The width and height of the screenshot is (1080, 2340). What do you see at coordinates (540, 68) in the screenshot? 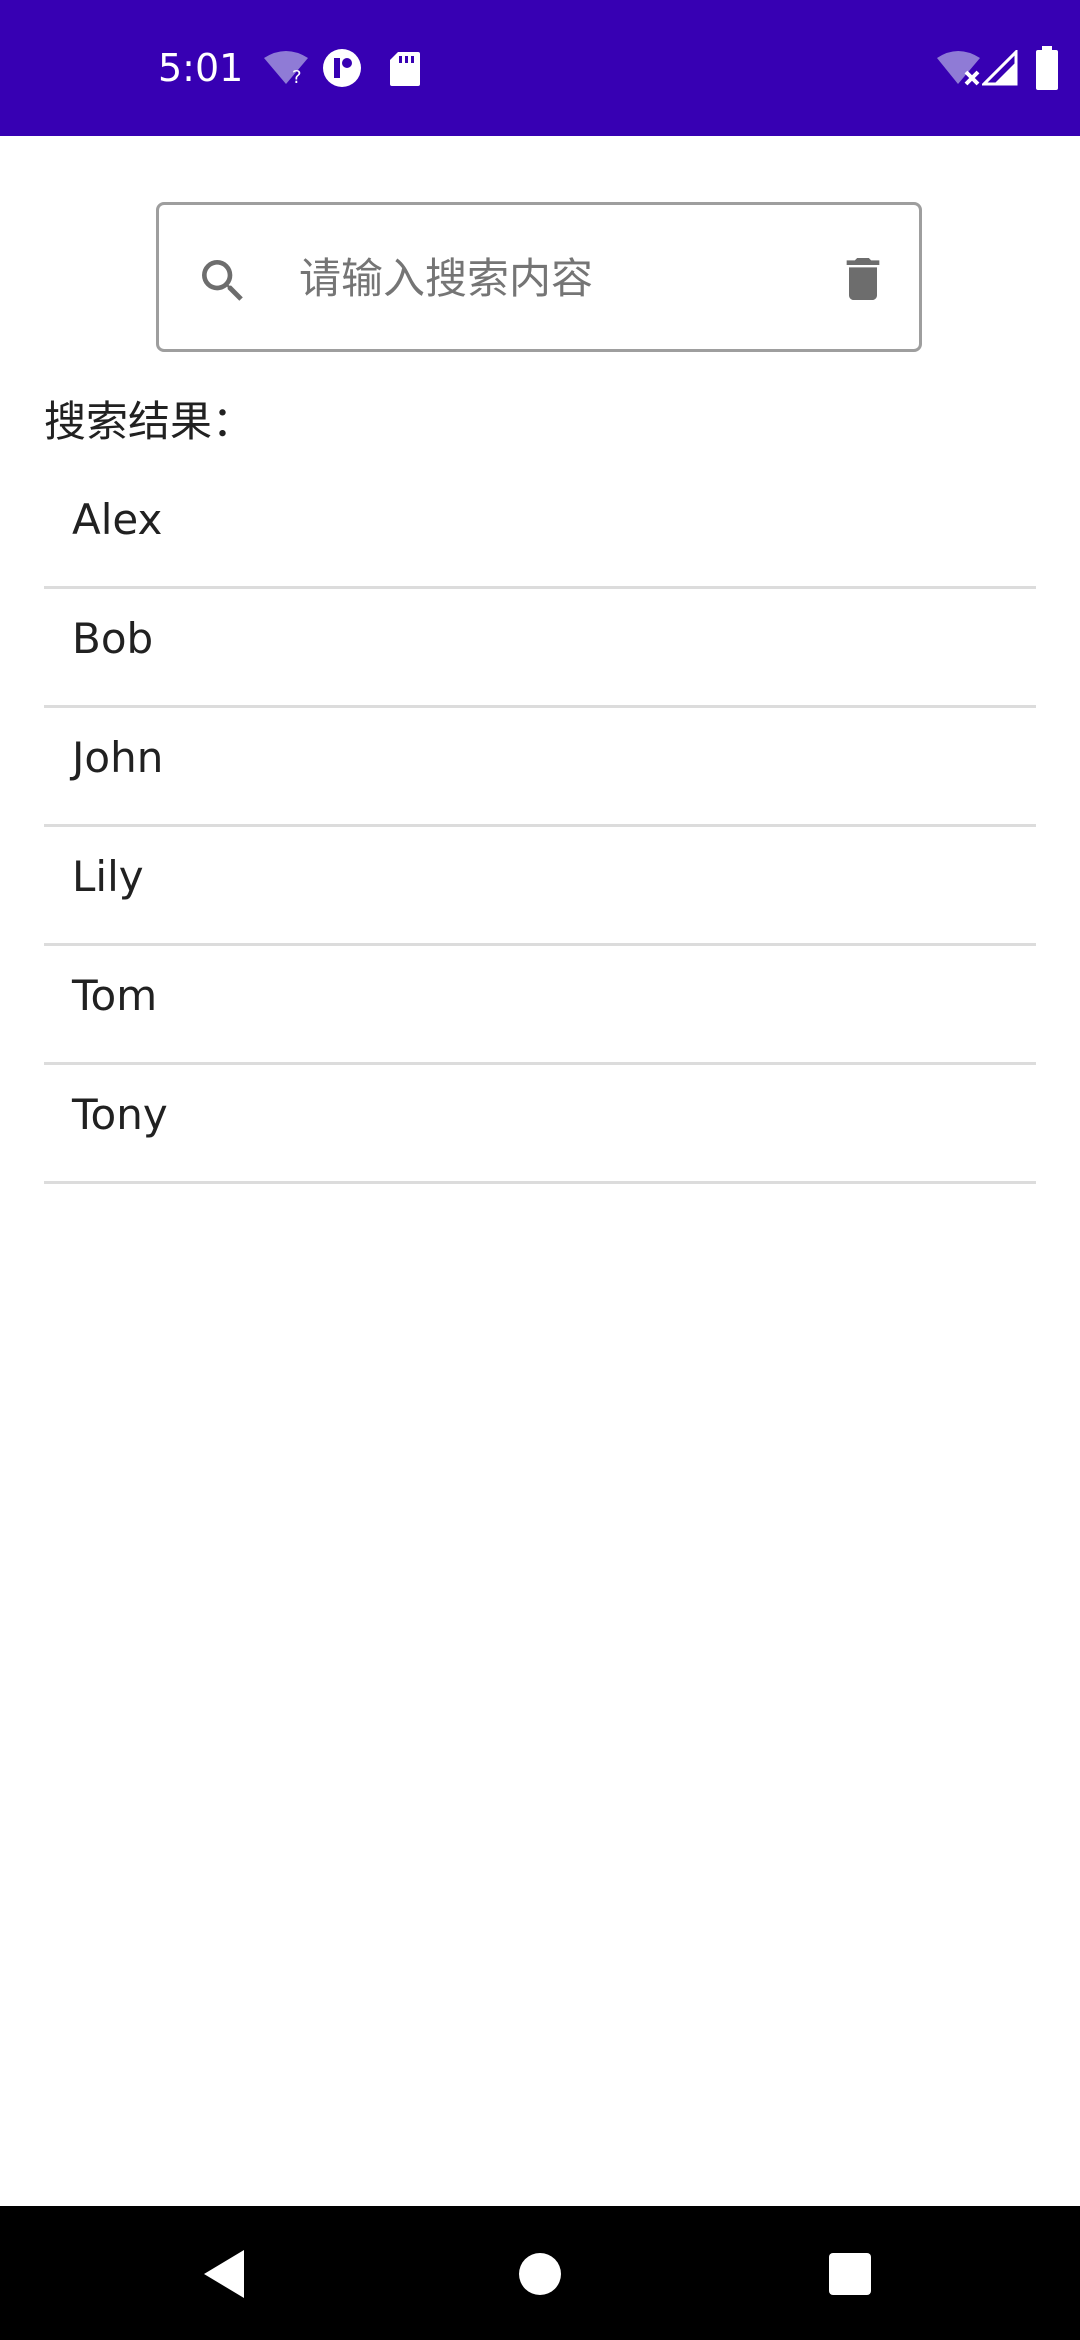
I see `status-bar: 5:01 ?` at bounding box center [540, 68].